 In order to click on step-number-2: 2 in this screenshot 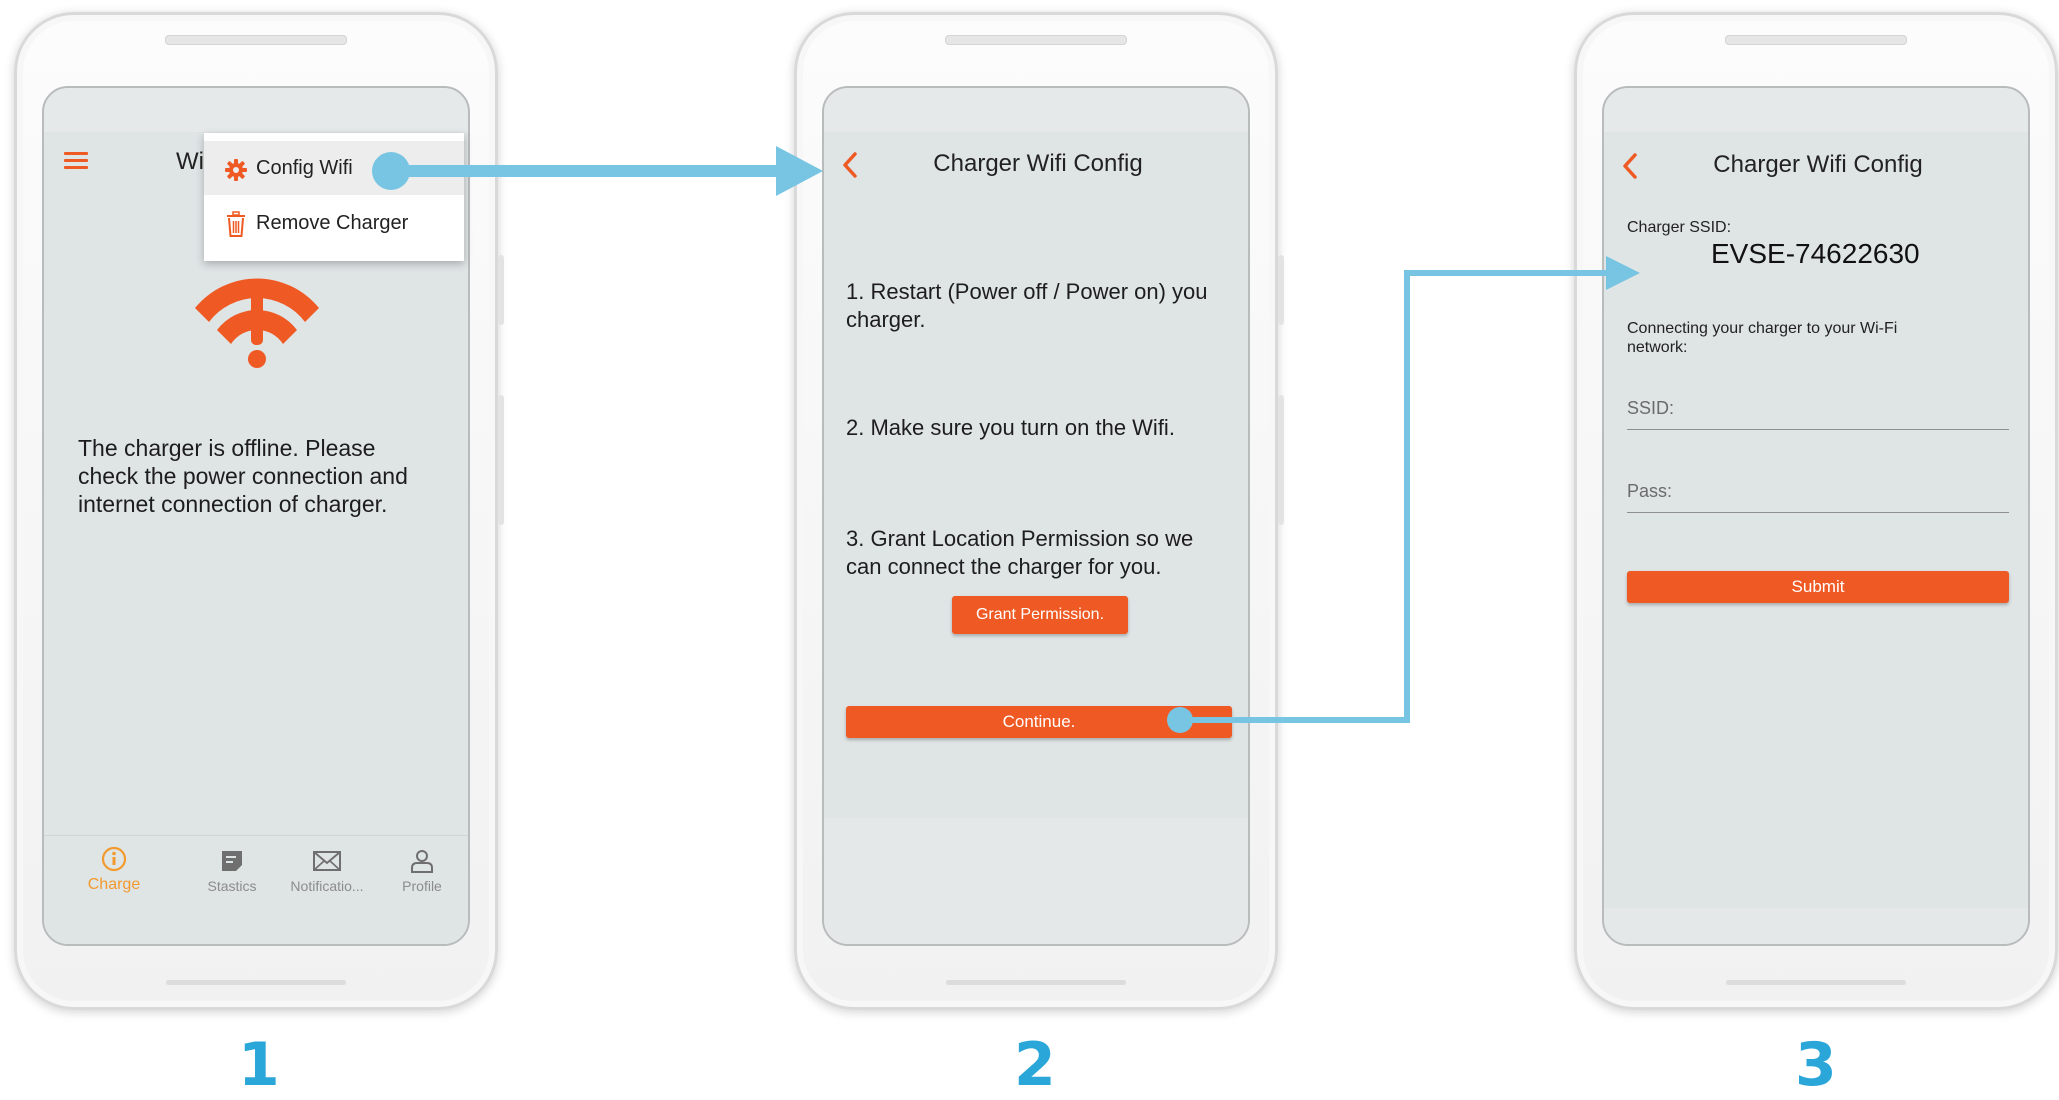, I will do `click(1035, 1065)`.